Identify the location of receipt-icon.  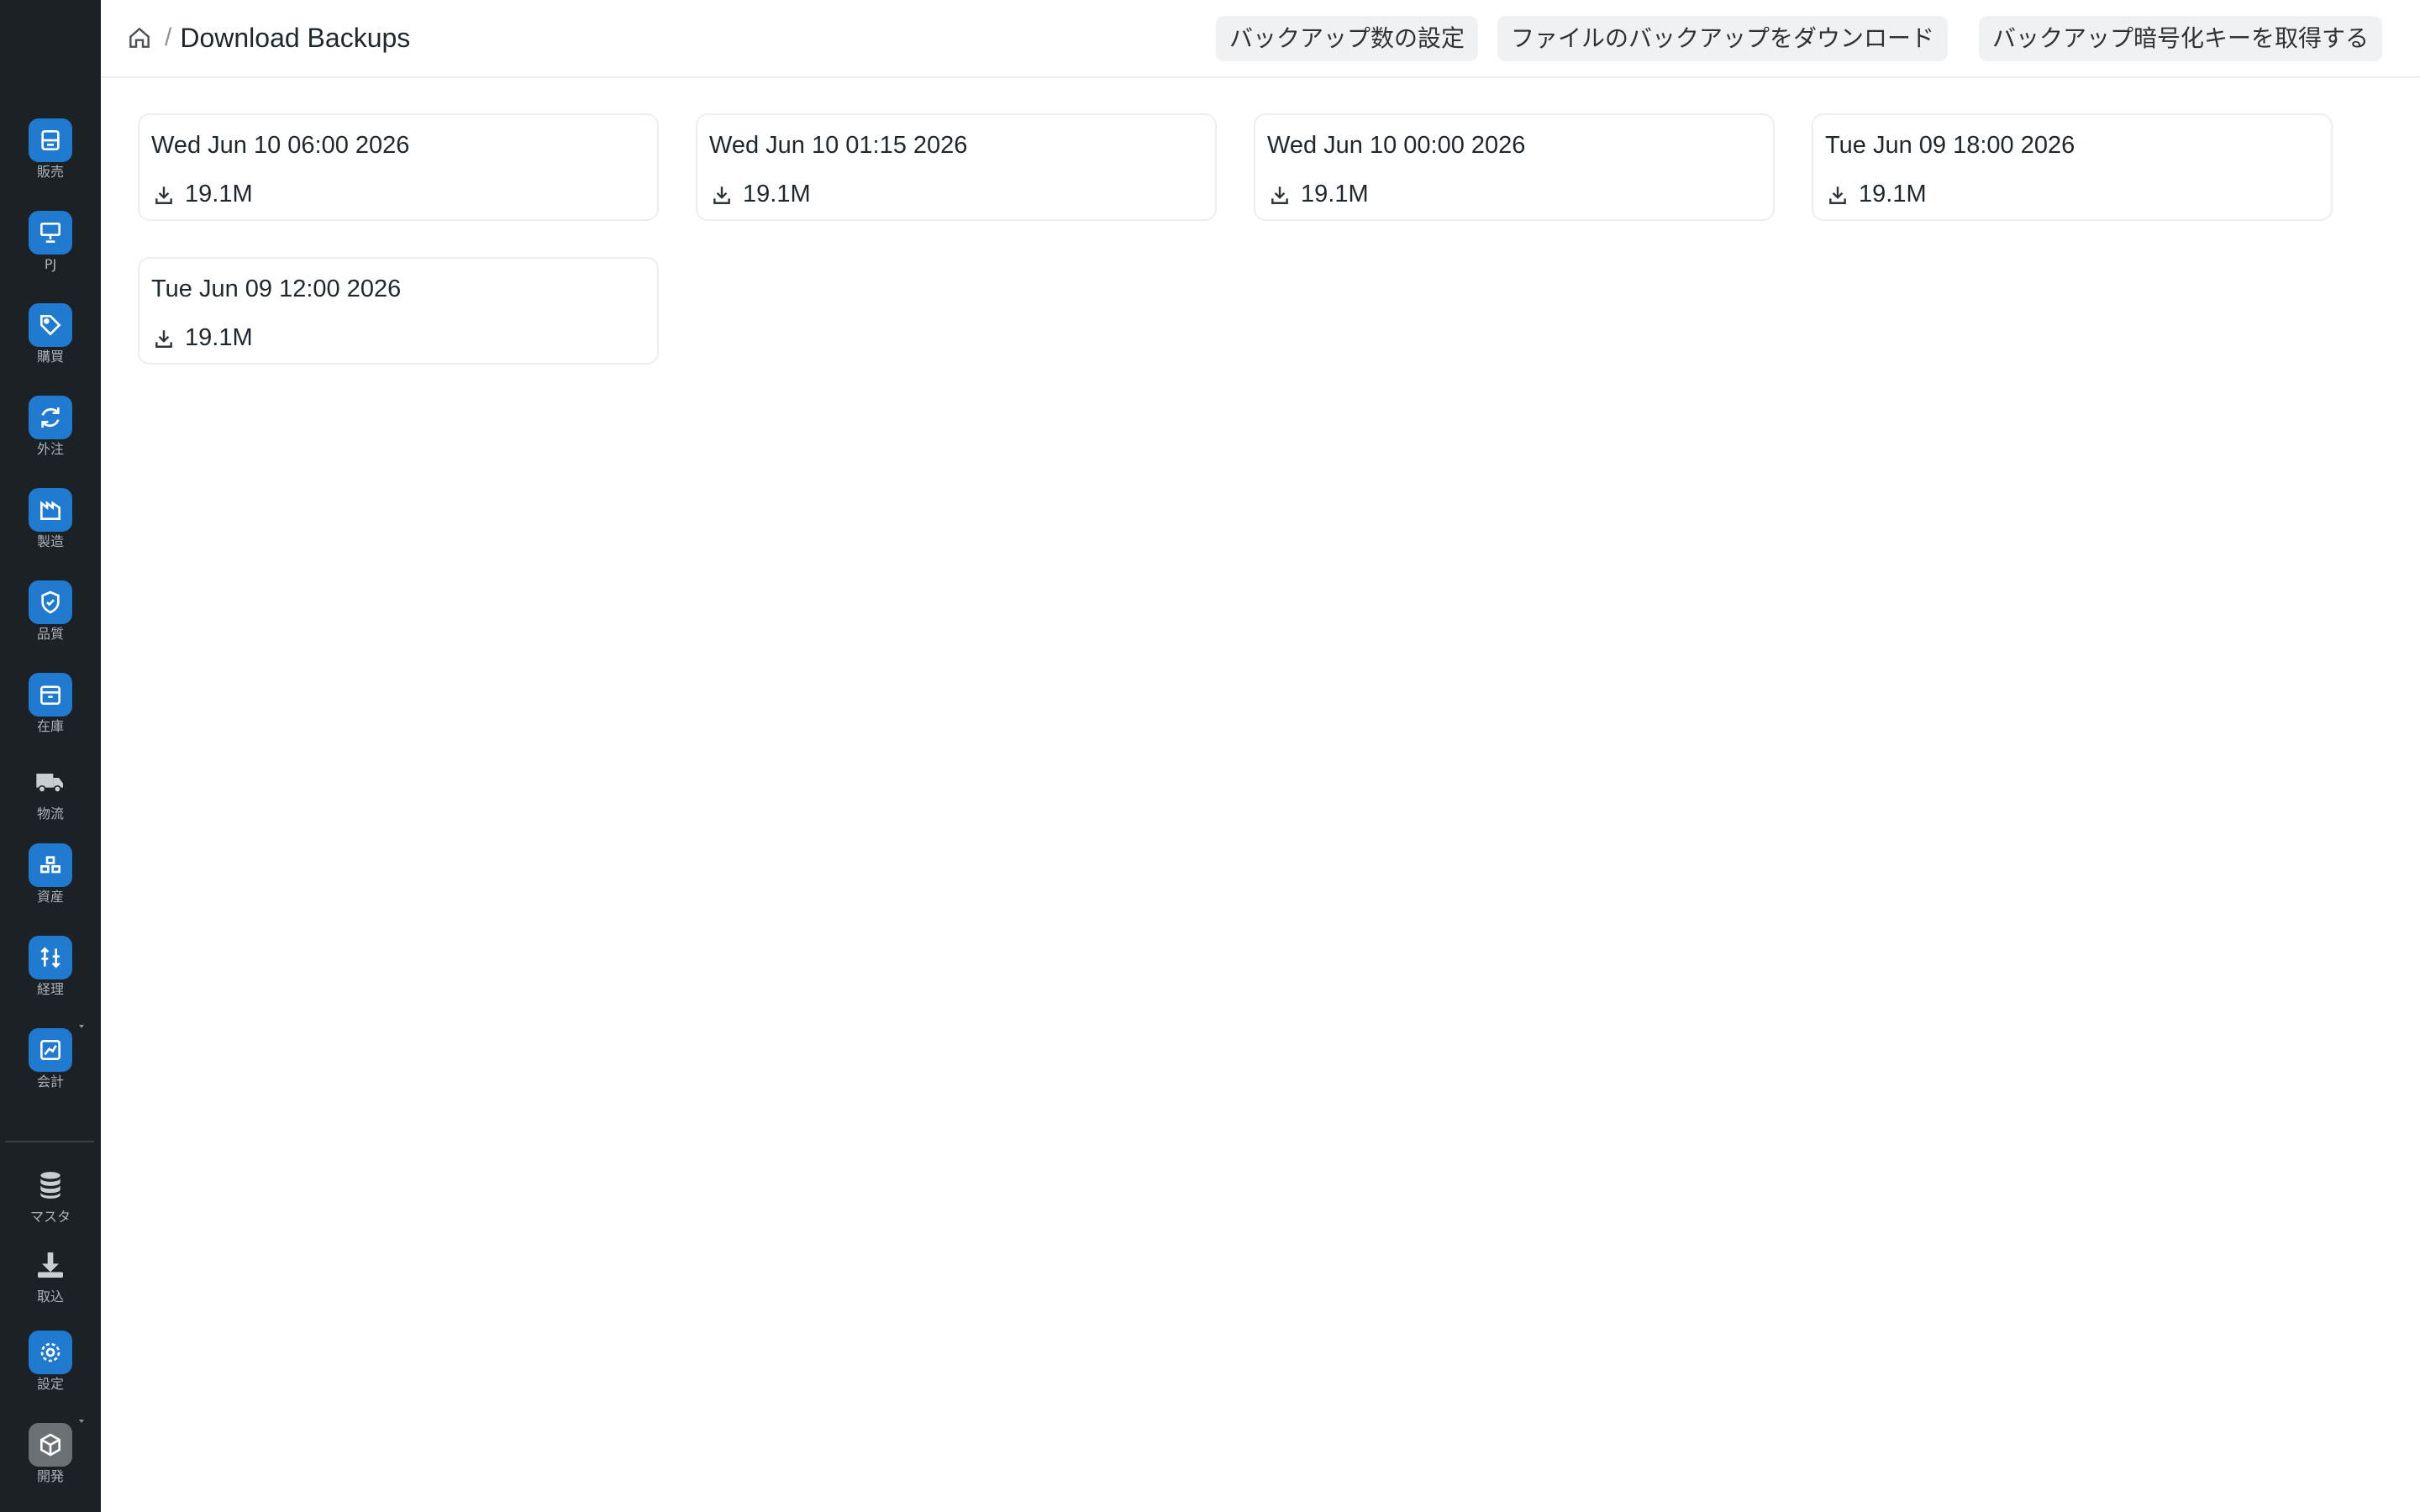
(51, 140).